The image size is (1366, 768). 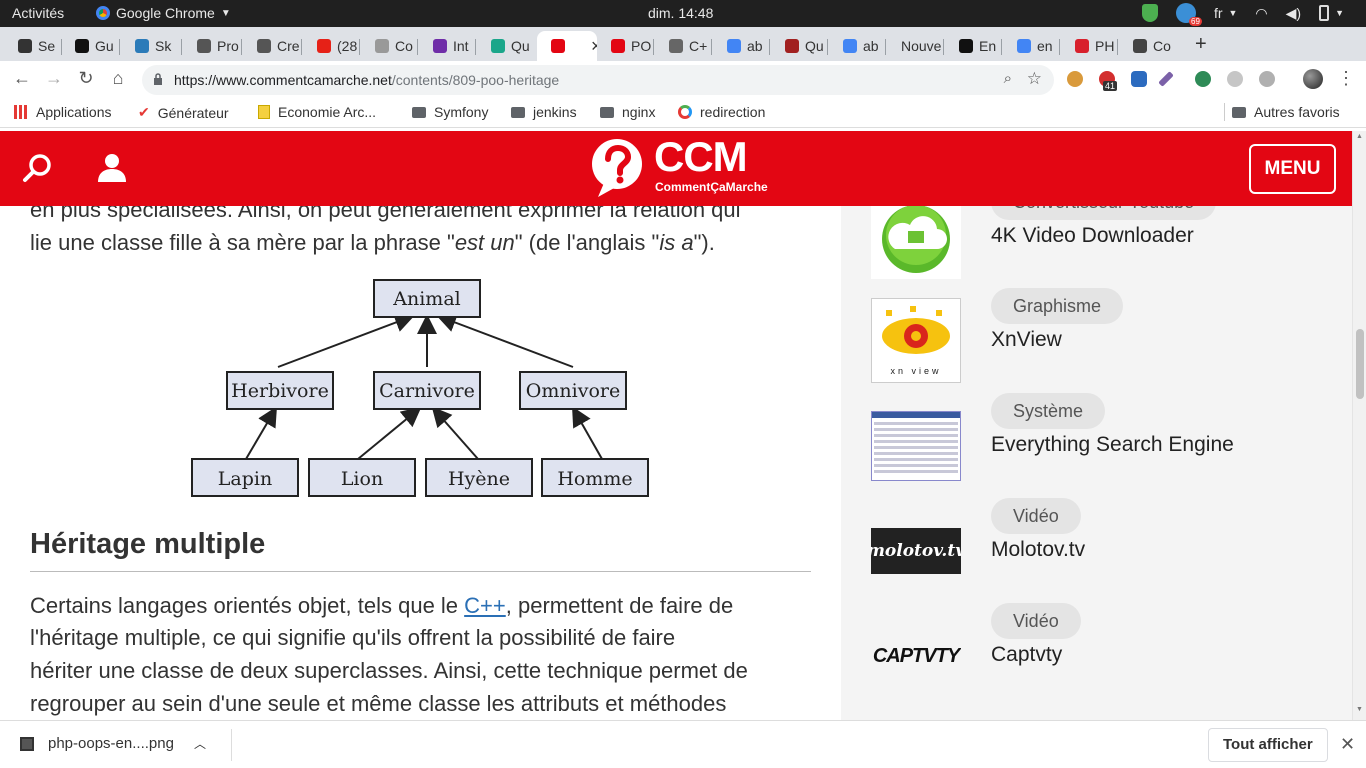 I want to click on update-icon: 69, so click(x=1188, y=14).